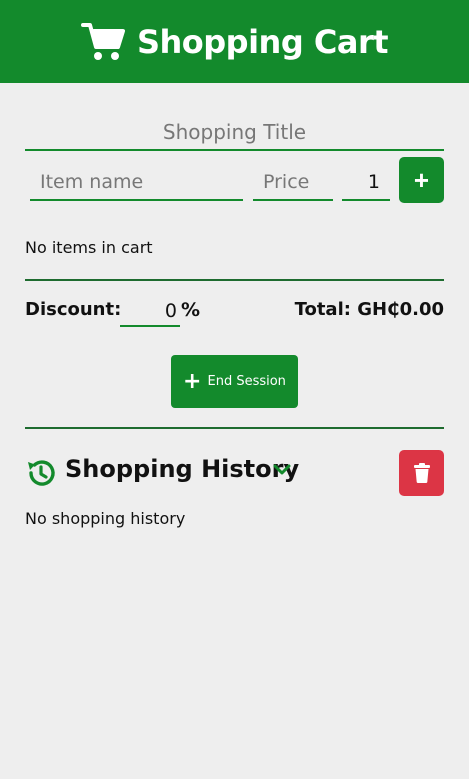  Describe the element at coordinates (182, 469) in the screenshot. I see `history-title: Shopping History` at that location.